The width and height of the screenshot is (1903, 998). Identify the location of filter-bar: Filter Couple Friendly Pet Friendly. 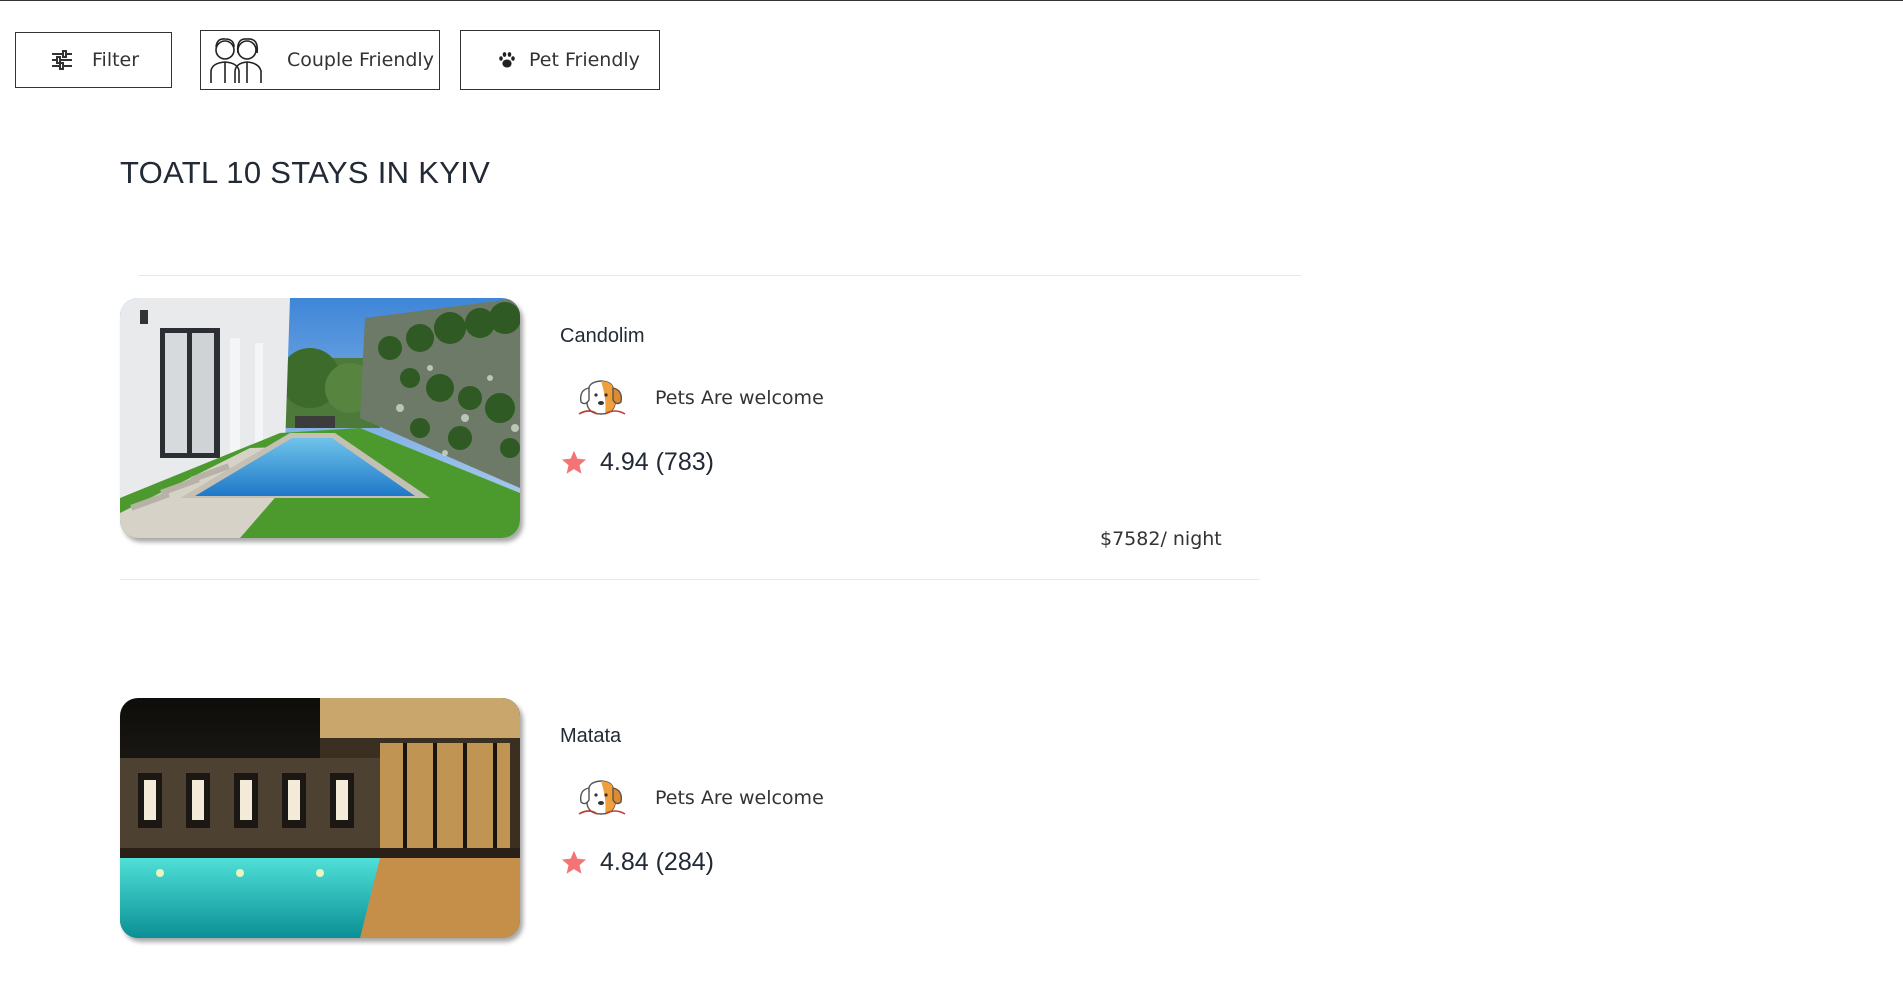
(951, 55).